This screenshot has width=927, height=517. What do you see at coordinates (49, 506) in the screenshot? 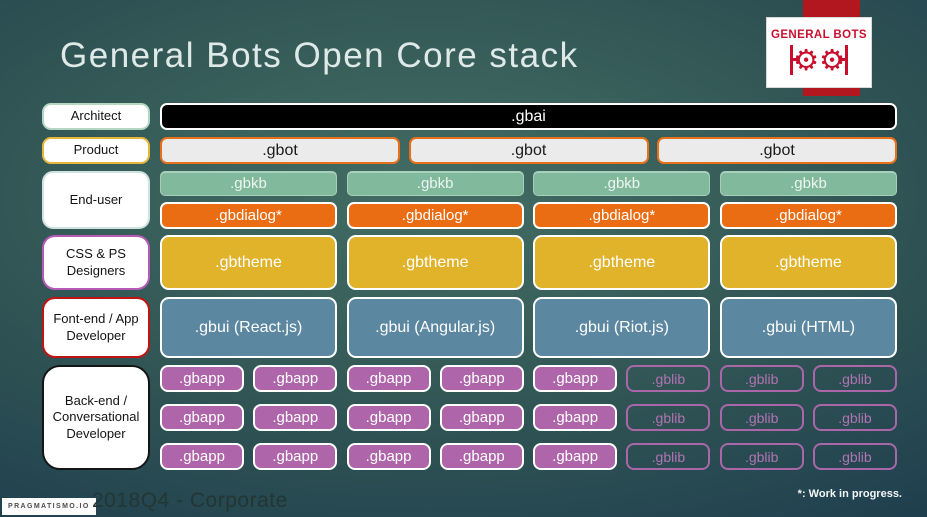
I see `pragmatismo-watermark: PRAGMATISMO.IO` at bounding box center [49, 506].